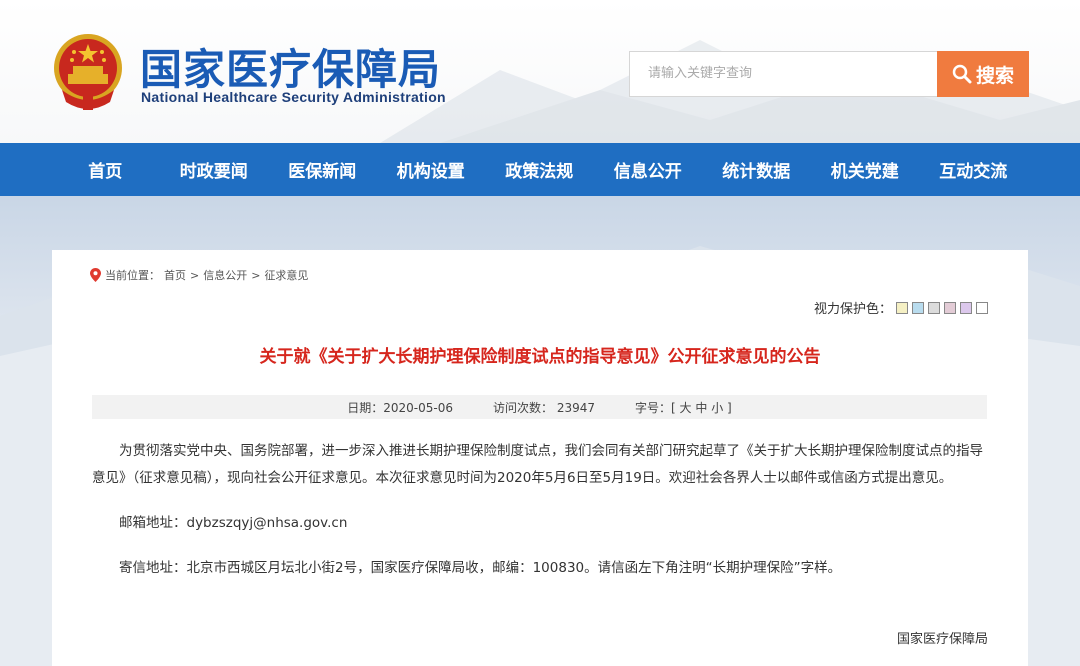 Image resolution: width=1080 pixels, height=666 pixels. What do you see at coordinates (175, 275) in the screenshot?
I see `breadcrumb-home: 首页` at bounding box center [175, 275].